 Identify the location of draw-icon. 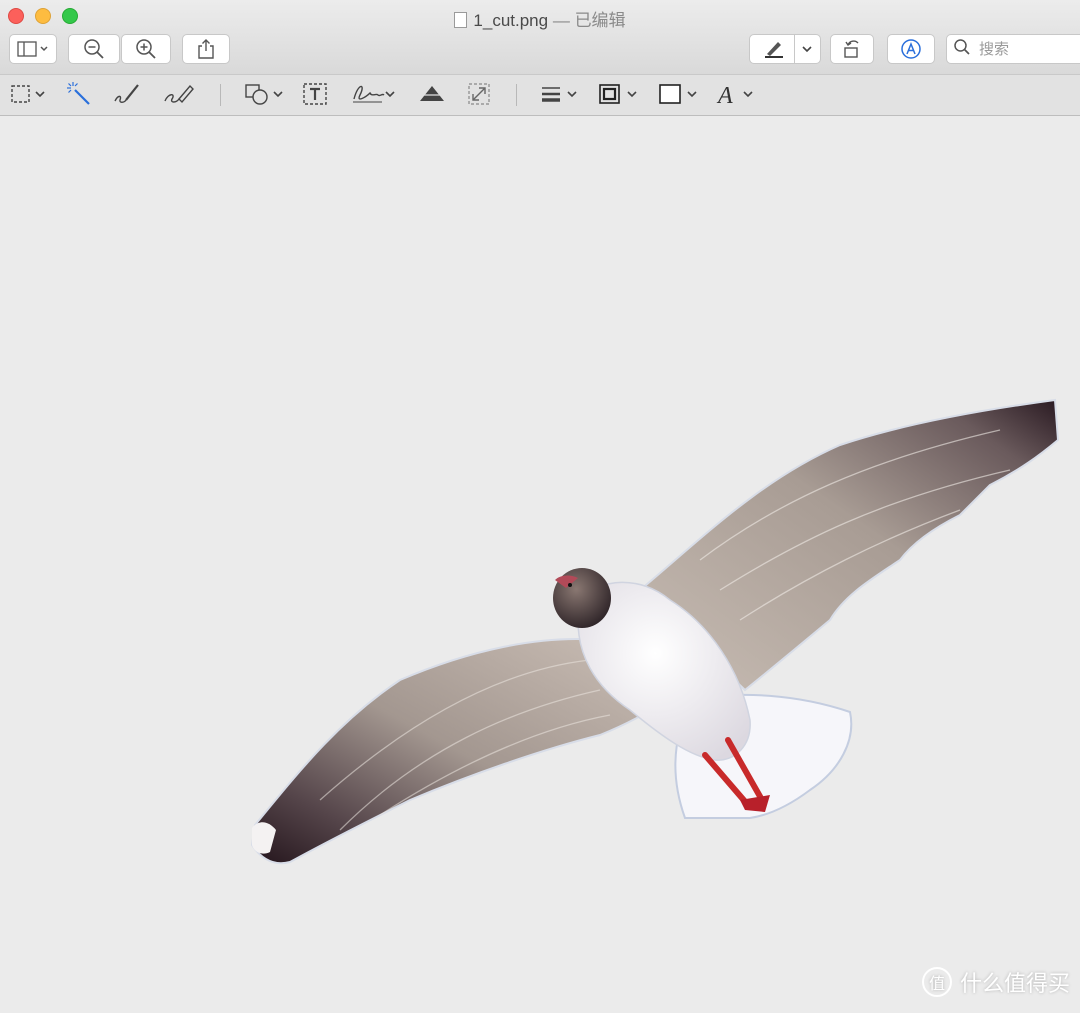
(179, 96).